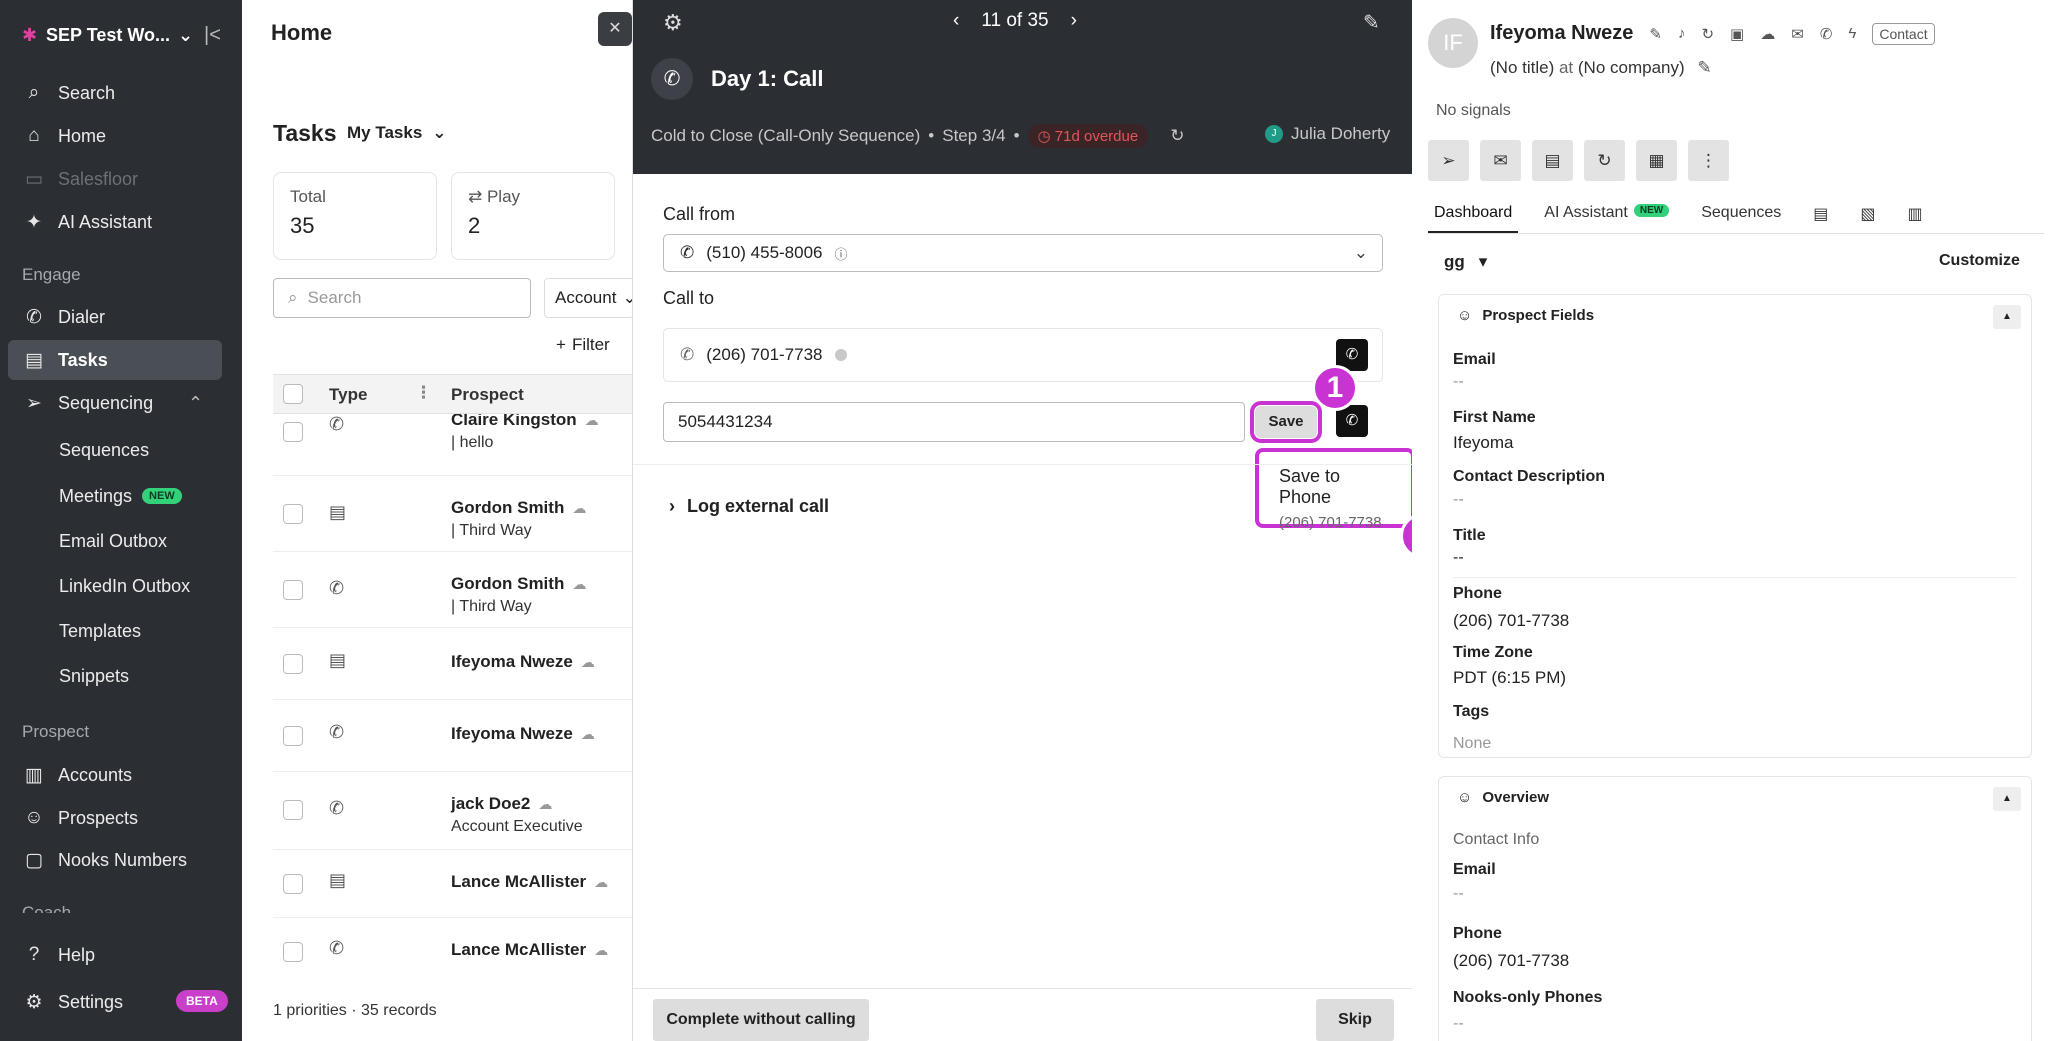 The width and height of the screenshot is (2048, 1041). I want to click on table-row: ✆ jack Doe2 ☁ Account Executive, so click(452, 811).